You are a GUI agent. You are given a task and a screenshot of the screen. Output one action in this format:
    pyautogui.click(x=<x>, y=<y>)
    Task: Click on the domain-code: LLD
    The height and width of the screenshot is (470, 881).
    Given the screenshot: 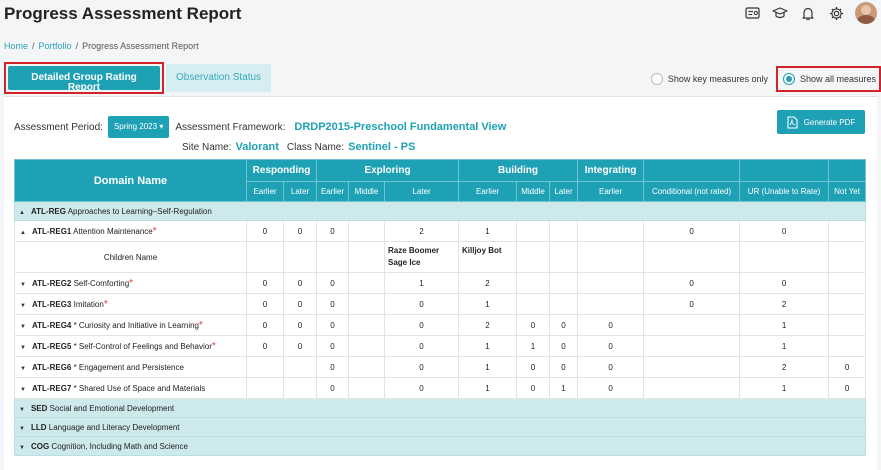 What is the action you would take?
    pyautogui.click(x=38, y=427)
    